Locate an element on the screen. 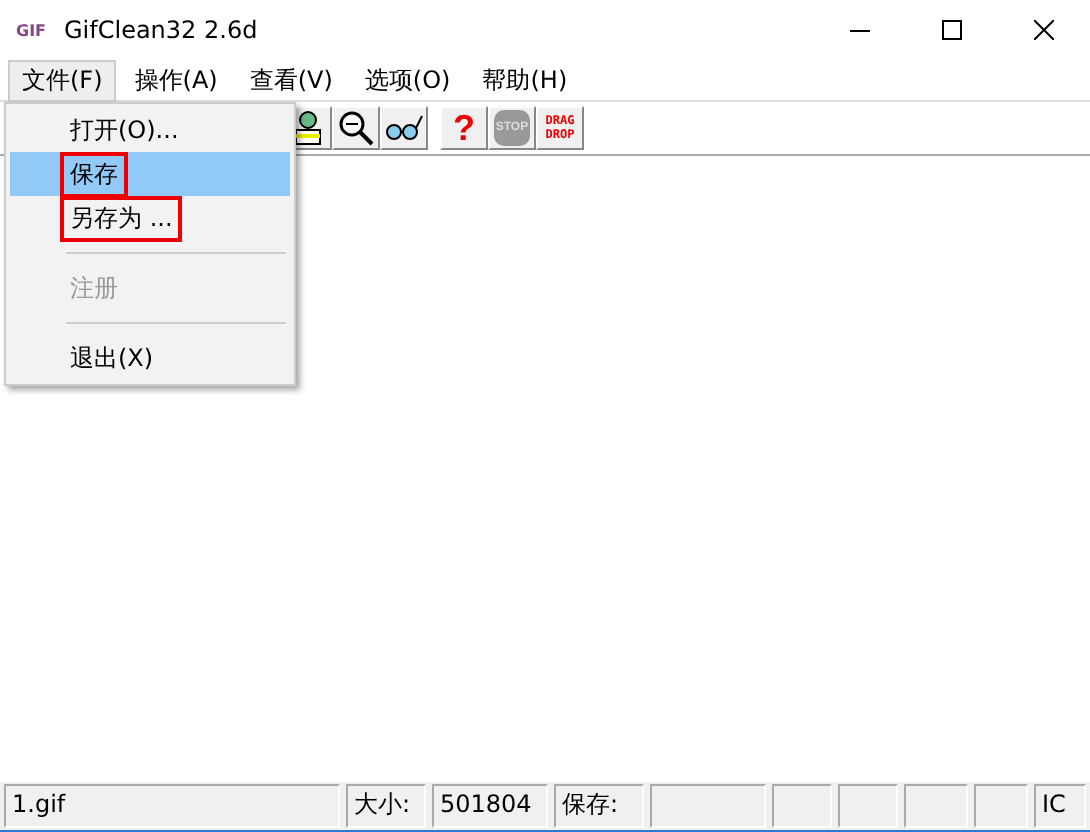 The image size is (1090, 832). menu-item: 查看(V) is located at coordinates (291, 80).